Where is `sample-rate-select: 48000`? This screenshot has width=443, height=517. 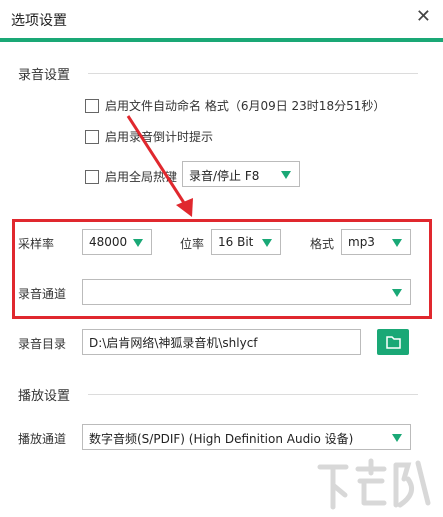 sample-rate-select: 48000 is located at coordinates (117, 242).